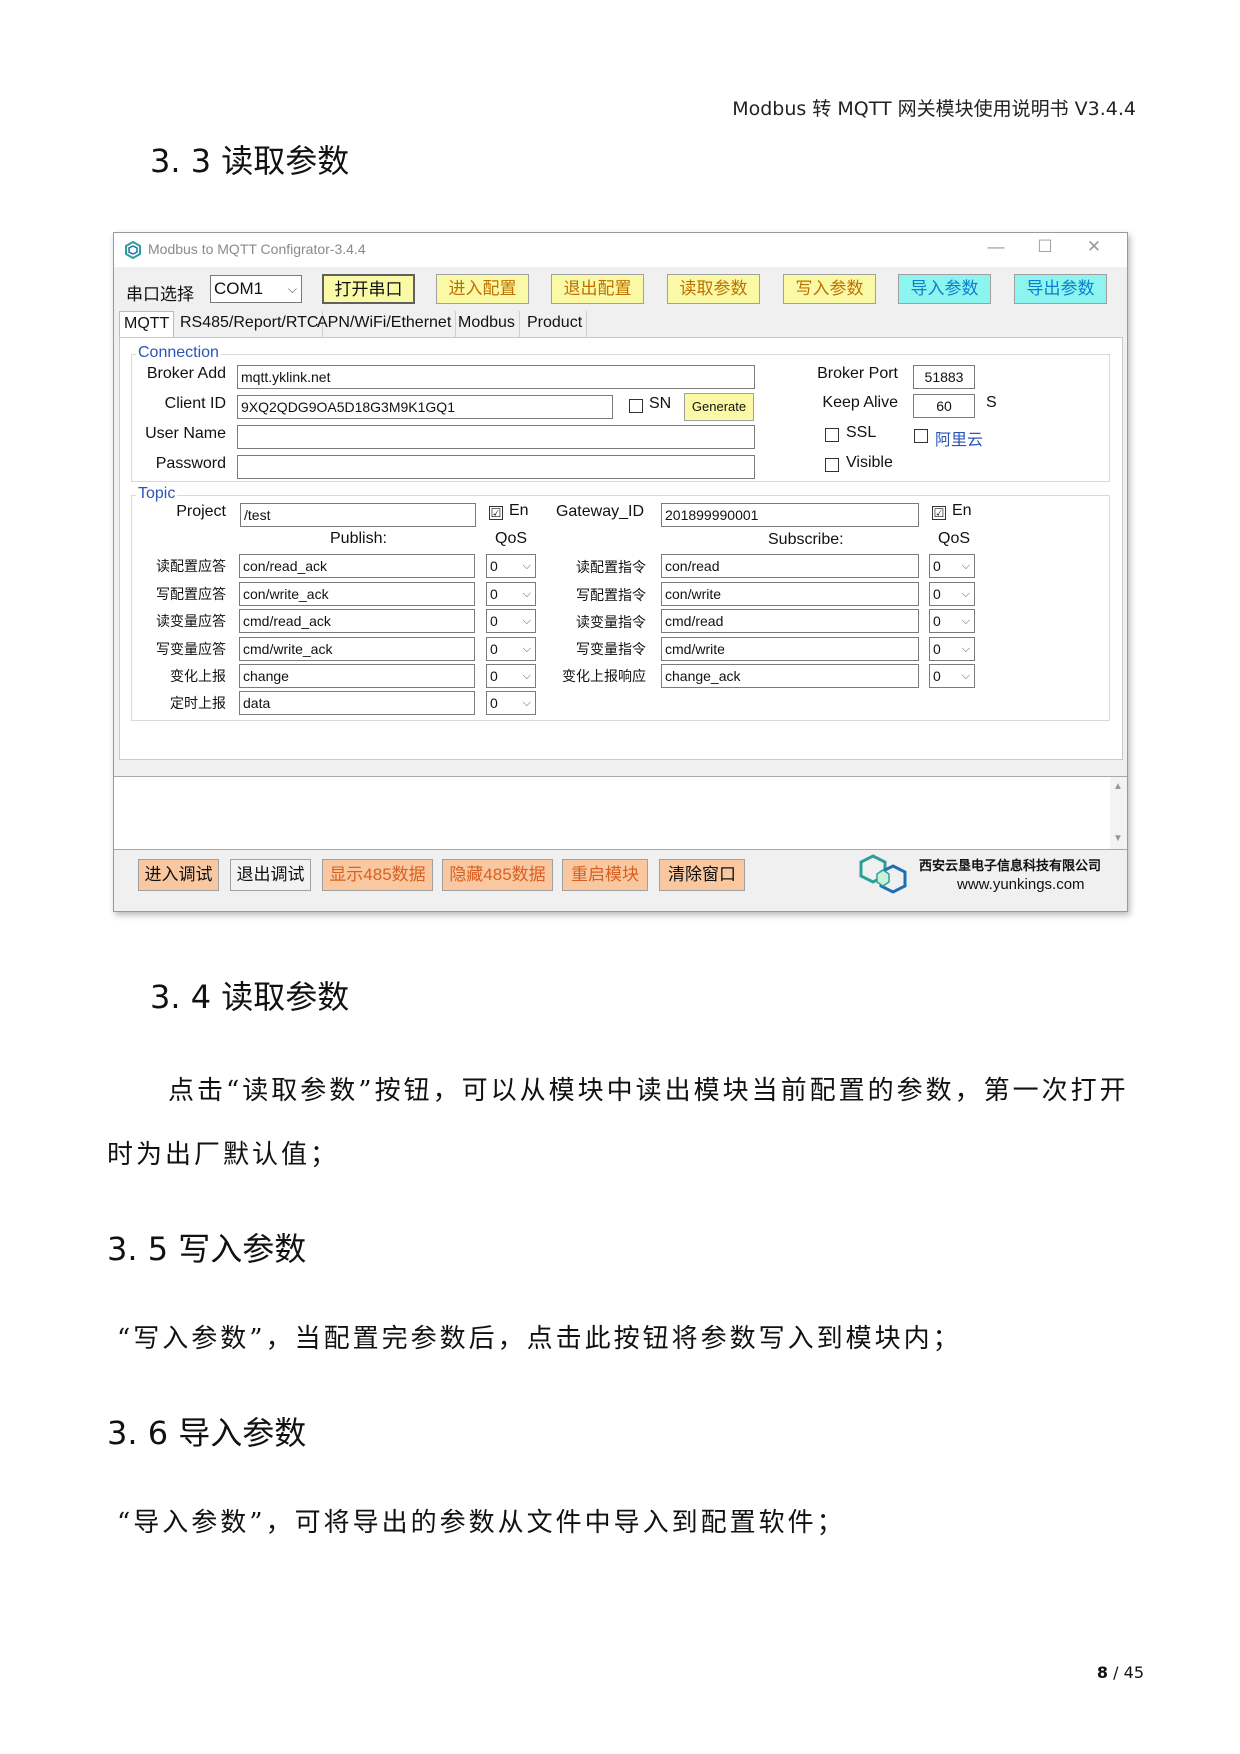 This screenshot has width=1240, height=1754. Describe the element at coordinates (934, 109) in the screenshot. I see `running-header: Modbus 转 MQTT 网关模块使用说明书 V3.4.4` at that location.